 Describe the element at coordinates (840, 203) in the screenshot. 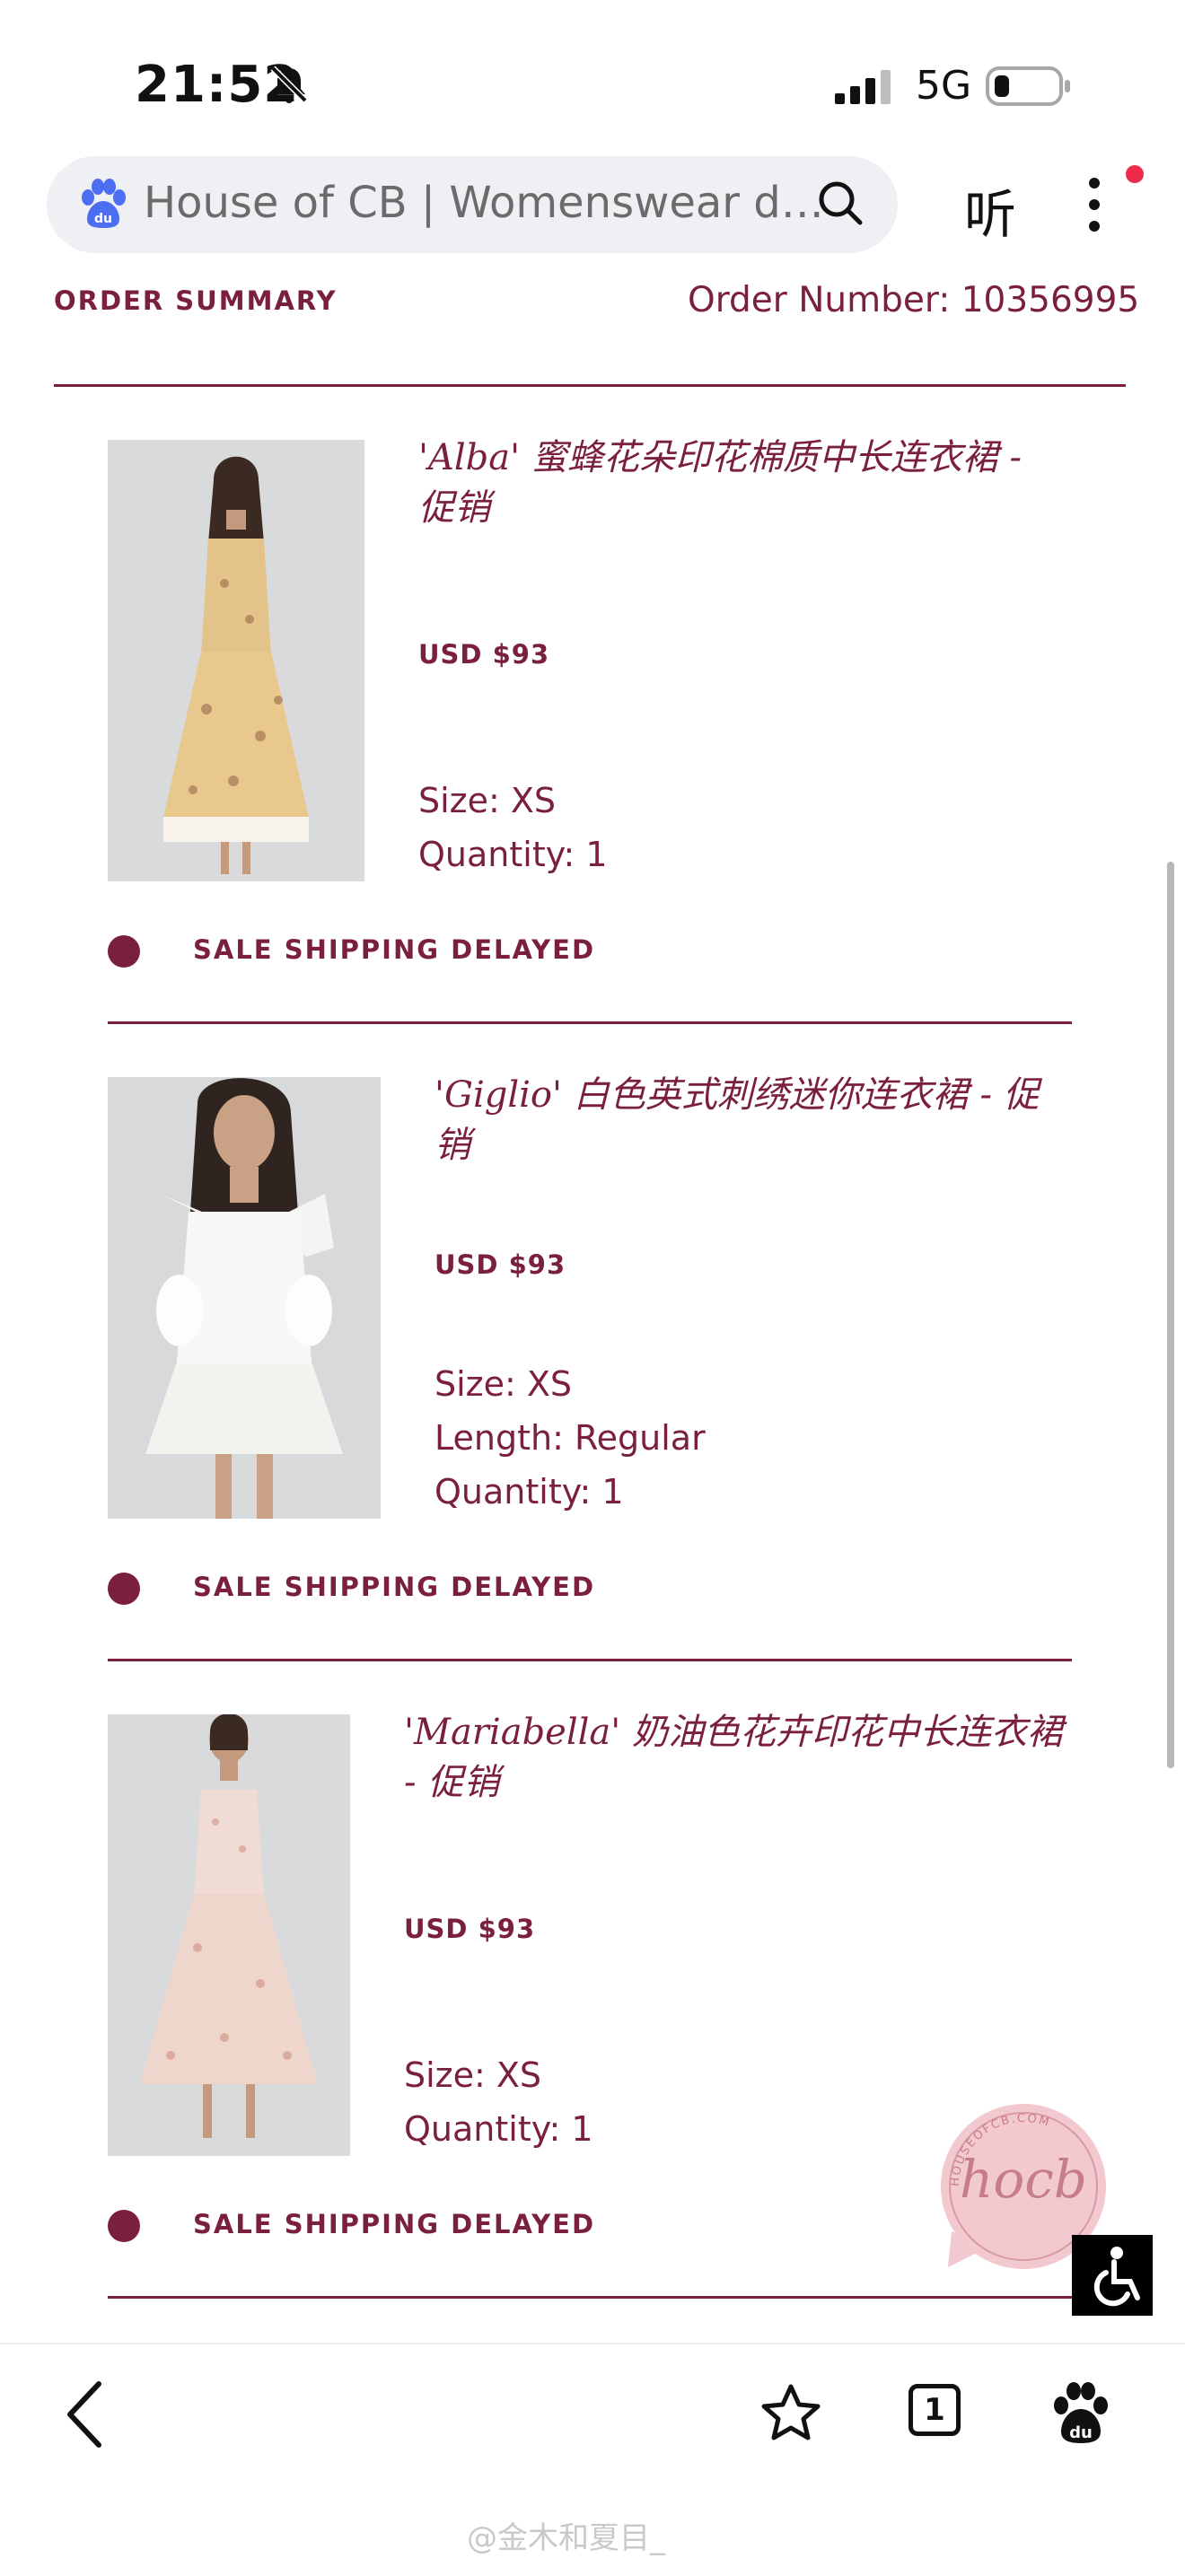

I see `search-icon` at that location.